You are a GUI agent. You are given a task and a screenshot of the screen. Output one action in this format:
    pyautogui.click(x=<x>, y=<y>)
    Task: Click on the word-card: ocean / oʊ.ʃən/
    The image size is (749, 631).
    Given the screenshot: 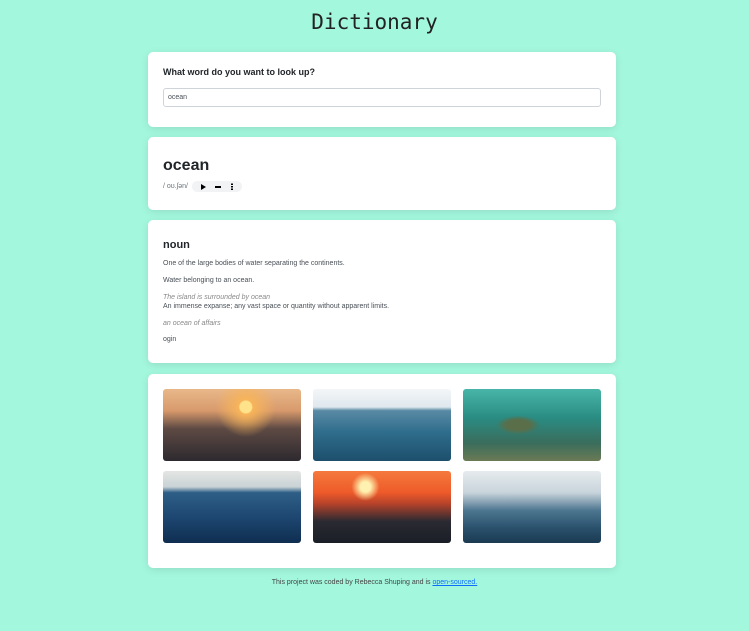 What is the action you would take?
    pyautogui.click(x=382, y=173)
    